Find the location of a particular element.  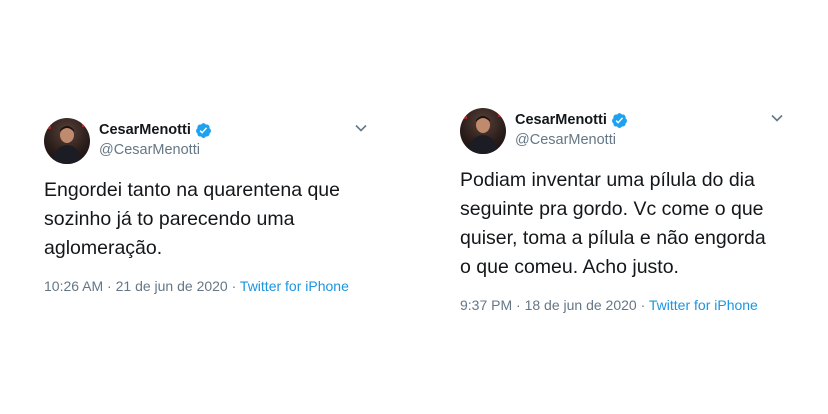

tweet-date: 18 de jun de 2020 is located at coordinates (581, 305).